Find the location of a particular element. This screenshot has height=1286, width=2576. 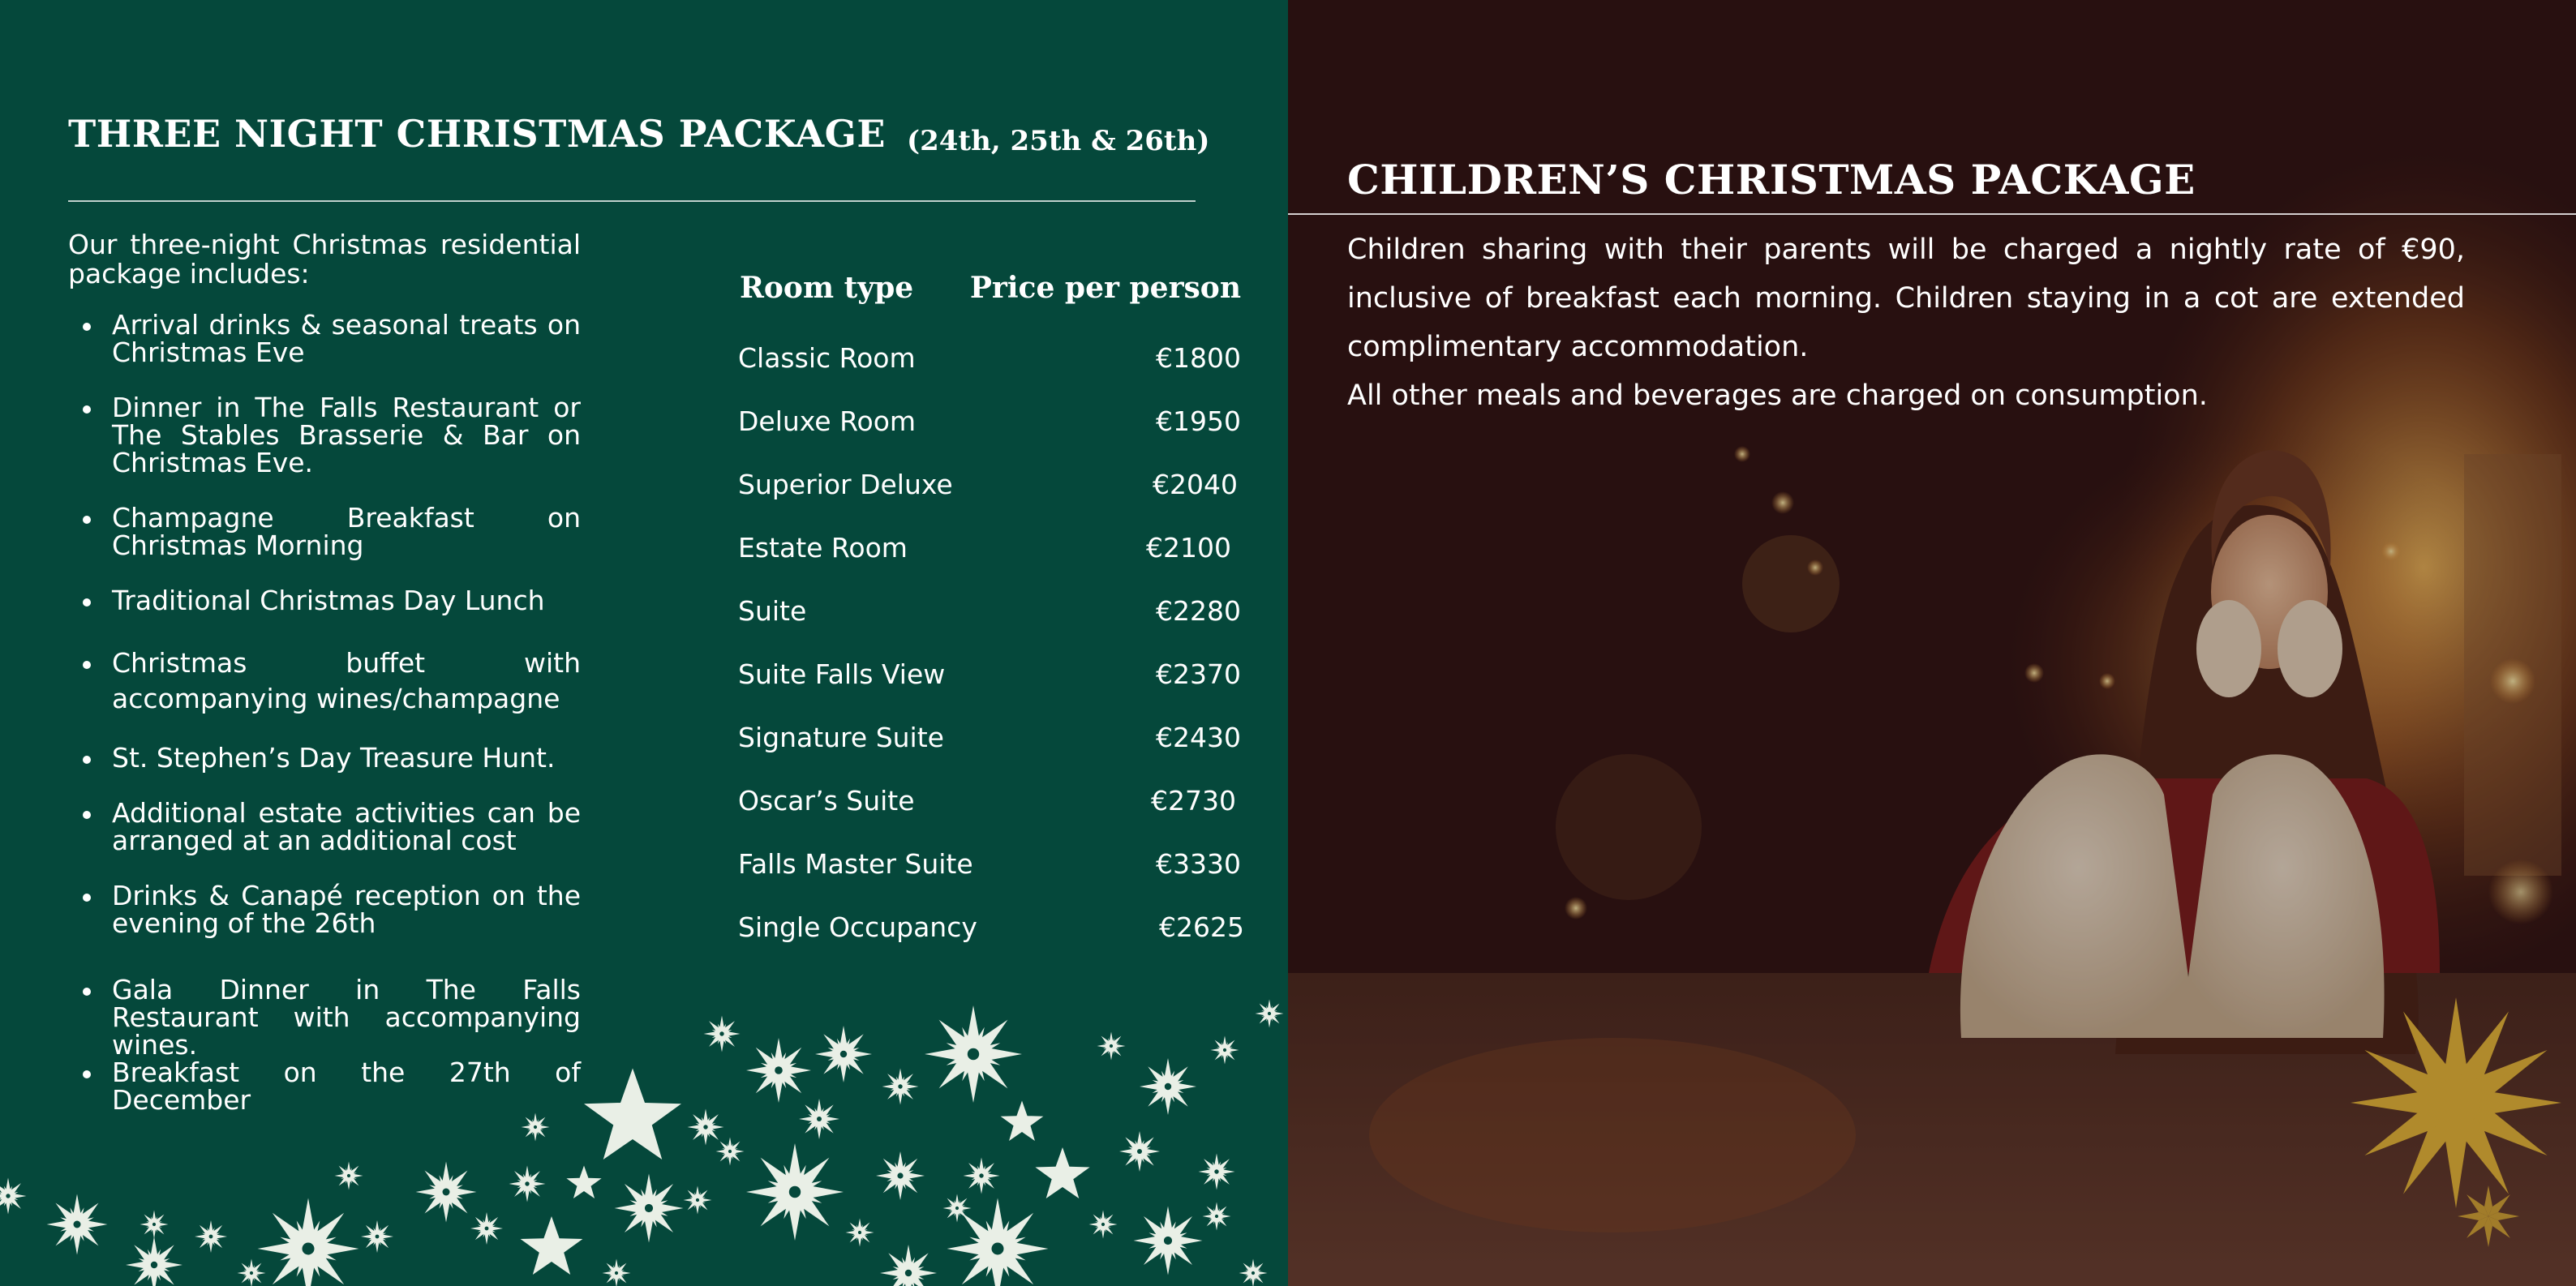

gold-star-icon is located at coordinates (2488, 1216).